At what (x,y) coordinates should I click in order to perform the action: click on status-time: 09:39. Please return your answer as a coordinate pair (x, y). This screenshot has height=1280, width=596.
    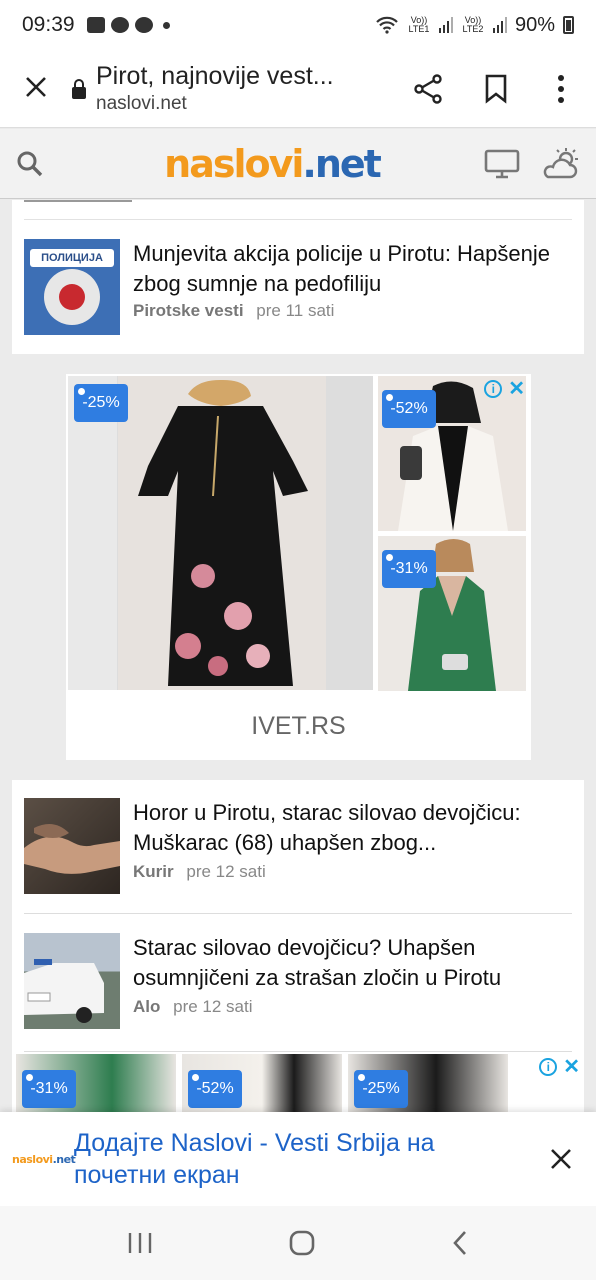
    Looking at the image, I should click on (48, 24).